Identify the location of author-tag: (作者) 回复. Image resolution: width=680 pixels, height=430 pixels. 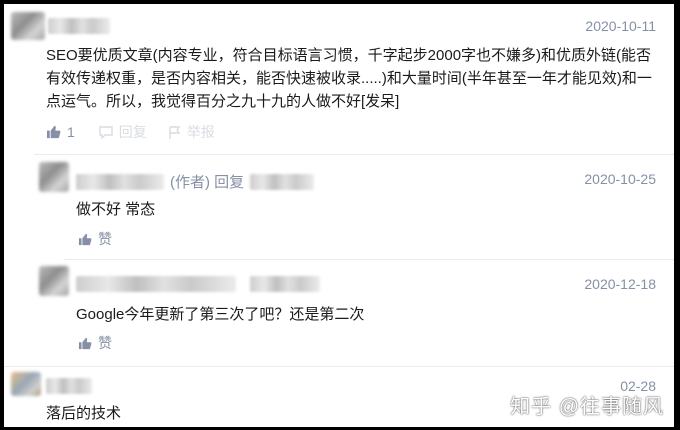
(207, 182).